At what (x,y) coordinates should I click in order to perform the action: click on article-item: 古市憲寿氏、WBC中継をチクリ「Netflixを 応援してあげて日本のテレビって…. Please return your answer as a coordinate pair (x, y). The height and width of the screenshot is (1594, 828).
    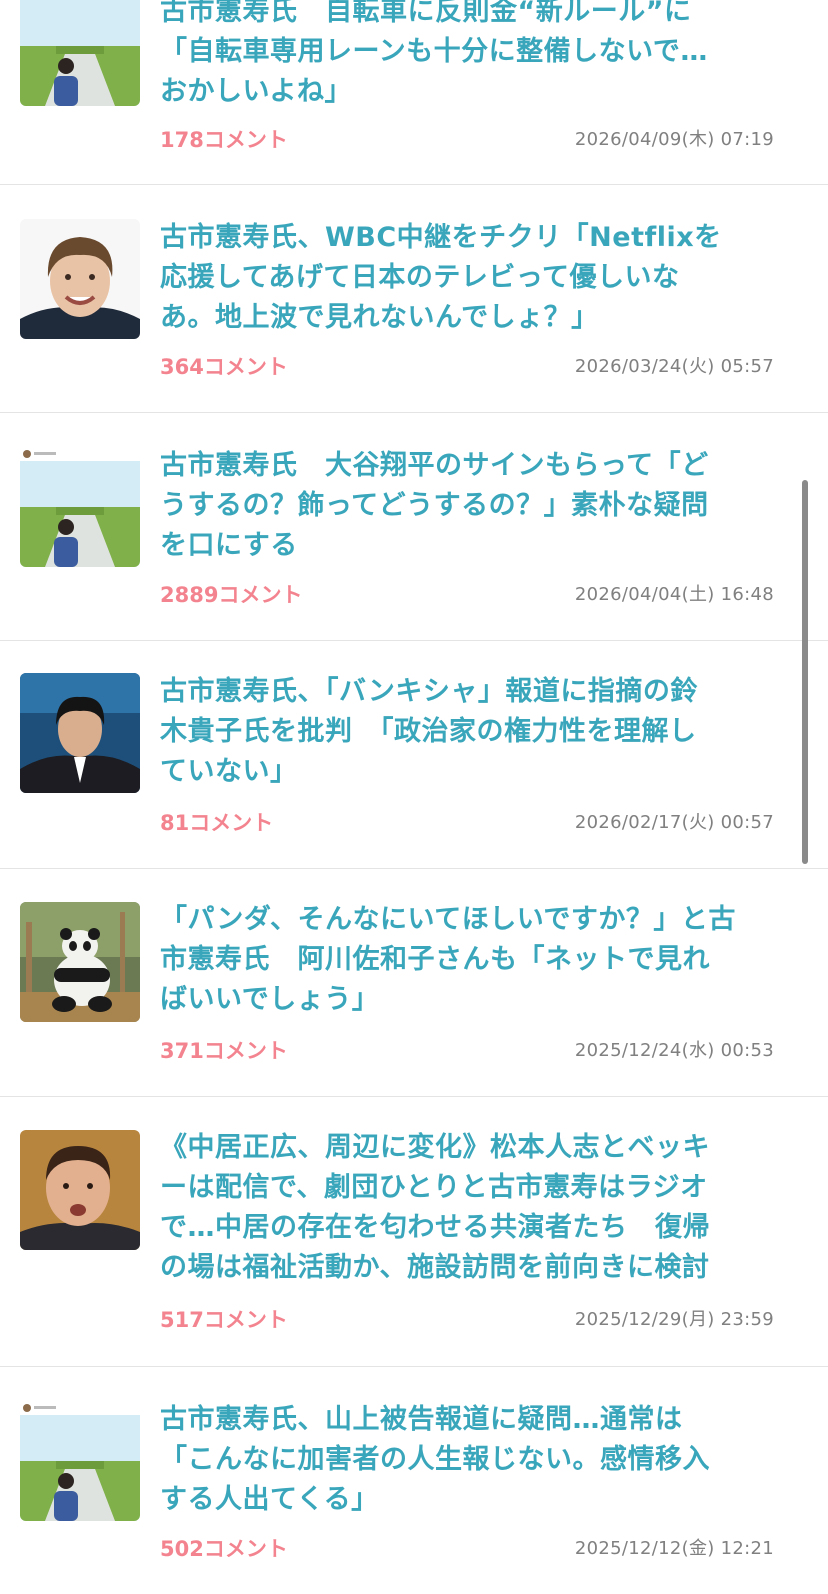
    Looking at the image, I should click on (414, 299).